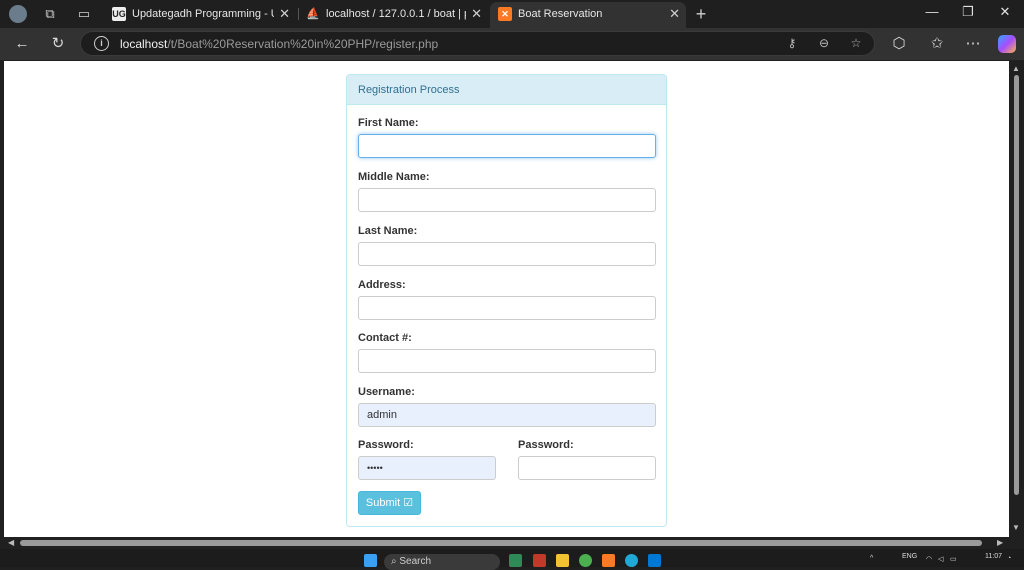 This screenshot has width=1024, height=570. Describe the element at coordinates (546, 445) in the screenshot. I see `confirm-password-label: Password:` at that location.